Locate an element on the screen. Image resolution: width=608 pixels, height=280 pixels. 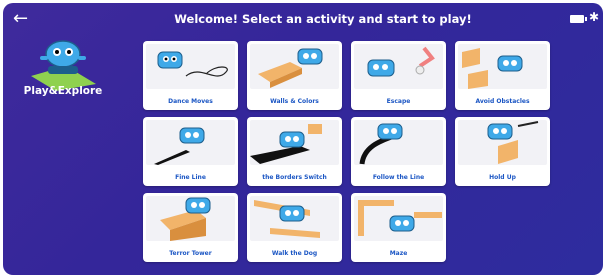
robot-dance-icon is located at coordinates (190, 66).